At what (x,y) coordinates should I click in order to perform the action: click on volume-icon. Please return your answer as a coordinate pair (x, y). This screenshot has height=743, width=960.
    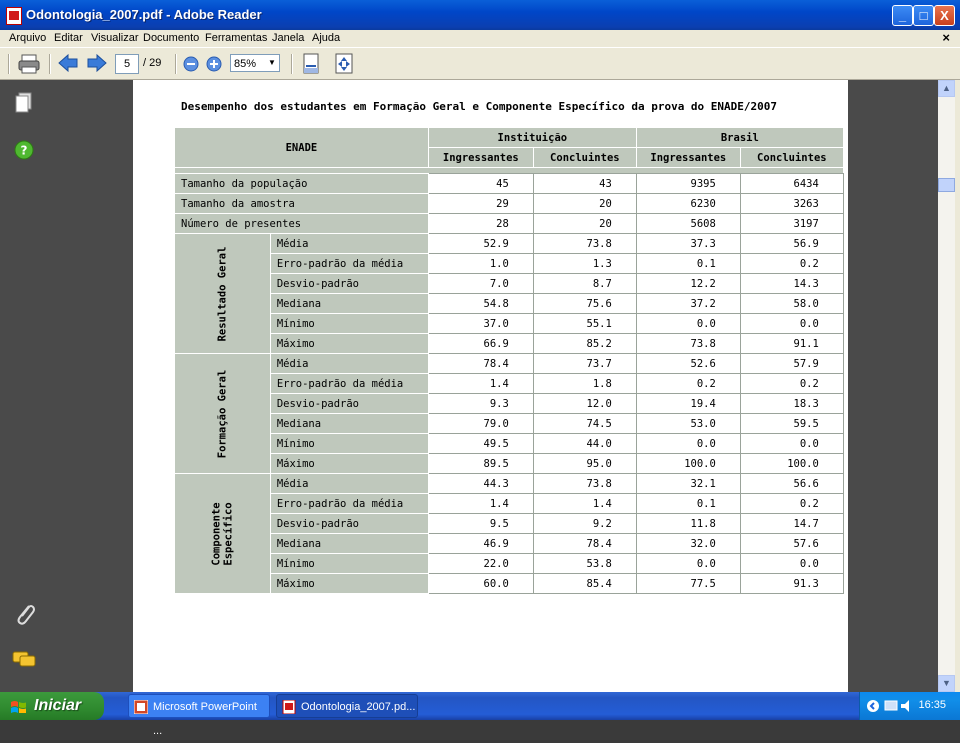
    Looking at the image, I should click on (907, 706).